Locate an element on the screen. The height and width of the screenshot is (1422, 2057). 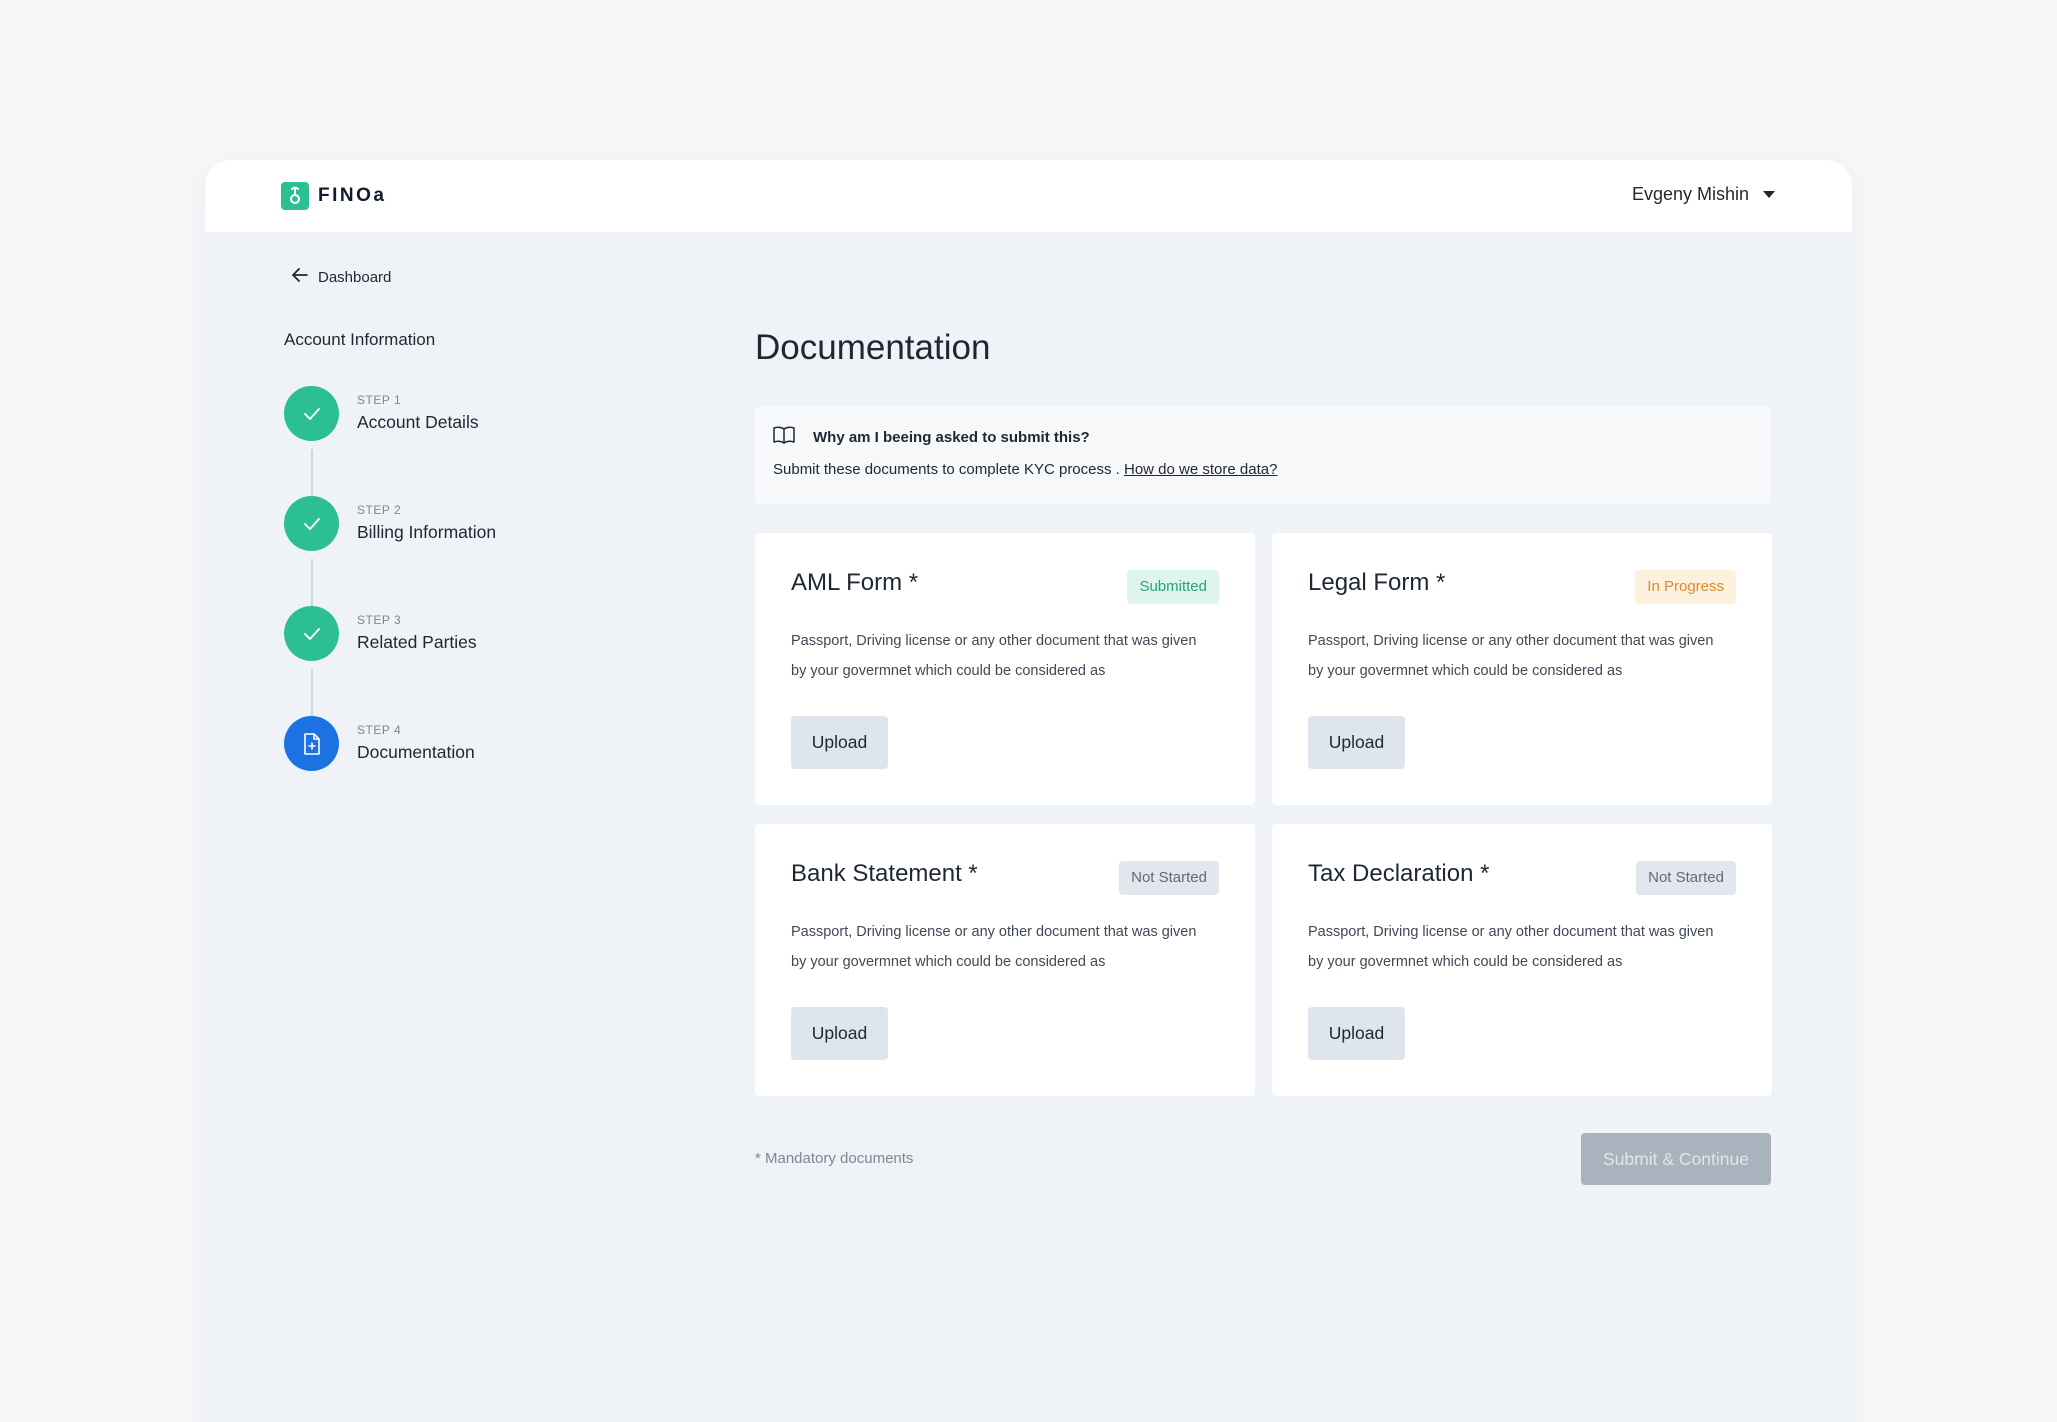
caret-down-icon is located at coordinates (1769, 194).